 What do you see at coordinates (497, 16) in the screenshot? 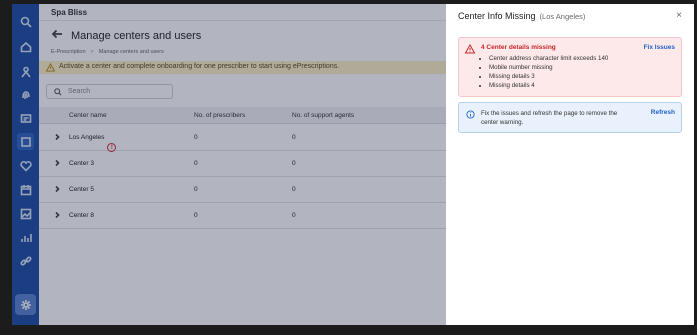
I see `panel-title-text: Center Info Missing` at bounding box center [497, 16].